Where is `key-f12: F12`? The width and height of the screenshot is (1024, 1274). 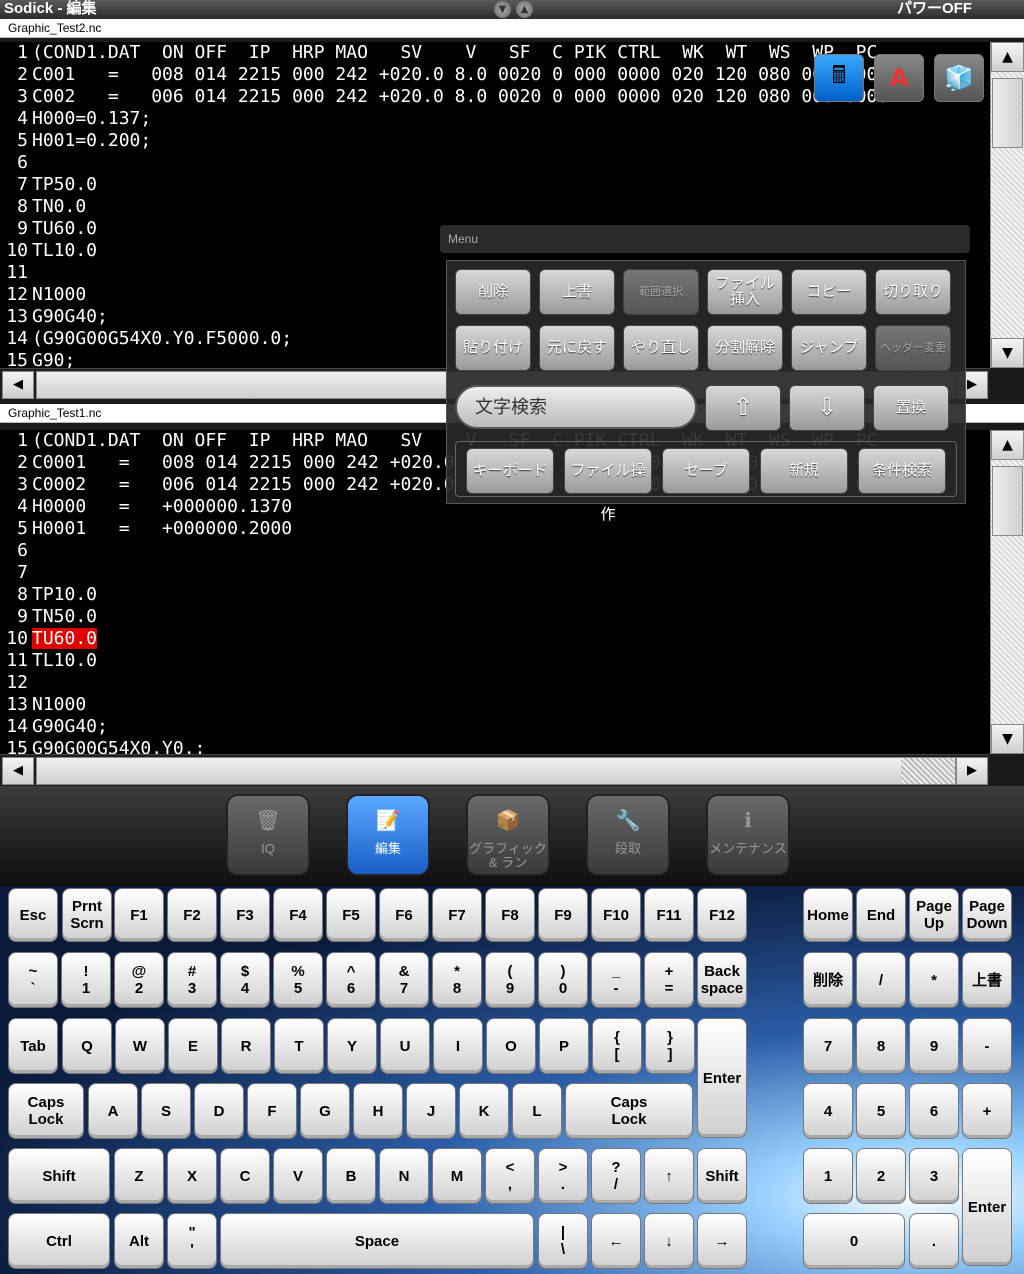
key-f12: F12 is located at coordinates (722, 915).